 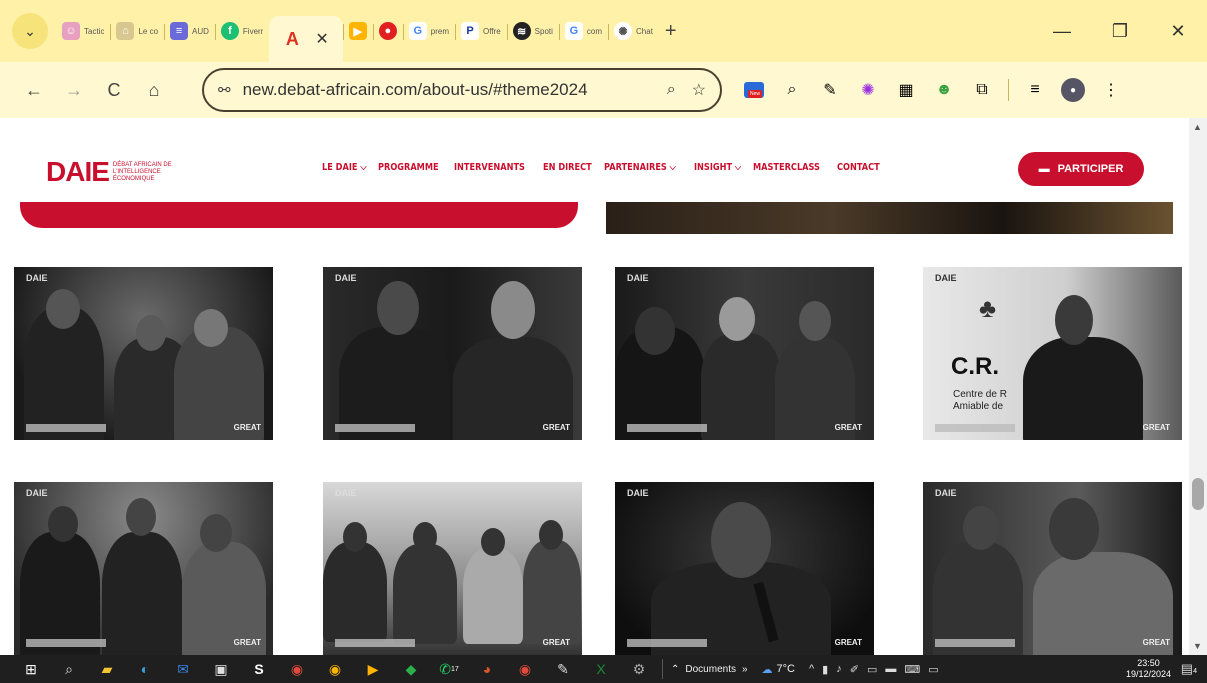 What do you see at coordinates (1189, 669) in the screenshot?
I see `notifications-icon: ▤4` at bounding box center [1189, 669].